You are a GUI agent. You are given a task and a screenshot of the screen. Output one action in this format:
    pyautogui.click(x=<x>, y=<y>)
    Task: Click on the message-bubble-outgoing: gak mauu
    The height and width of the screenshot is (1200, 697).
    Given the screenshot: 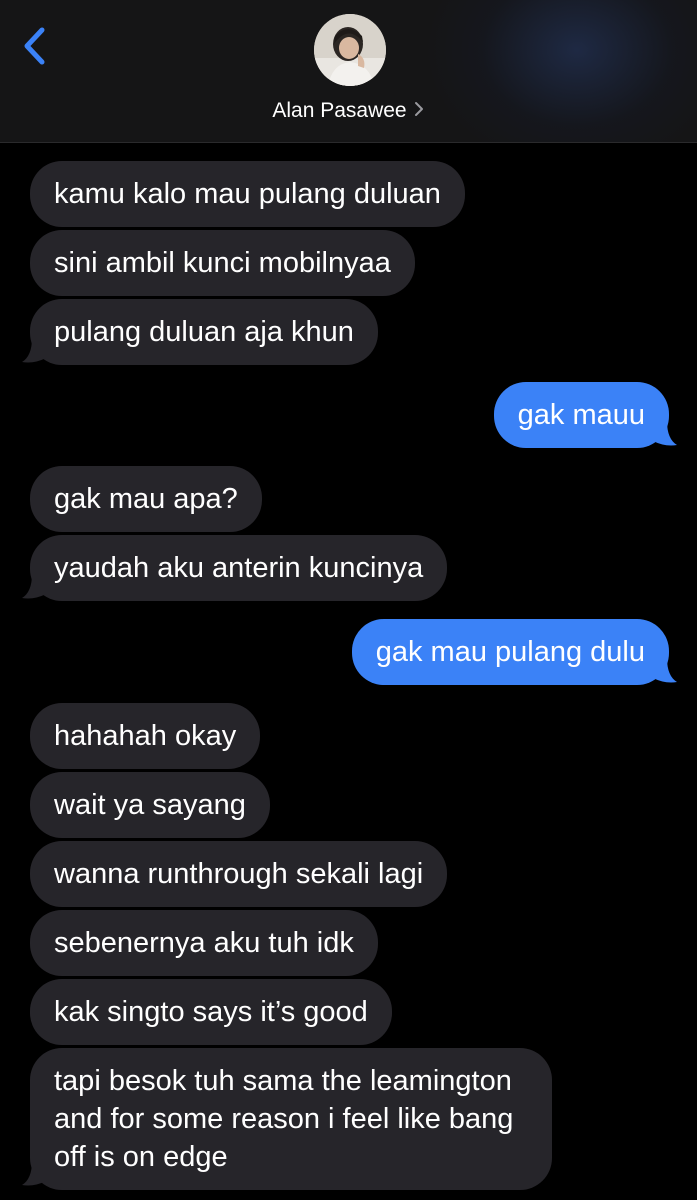 What is the action you would take?
    pyautogui.click(x=581, y=415)
    